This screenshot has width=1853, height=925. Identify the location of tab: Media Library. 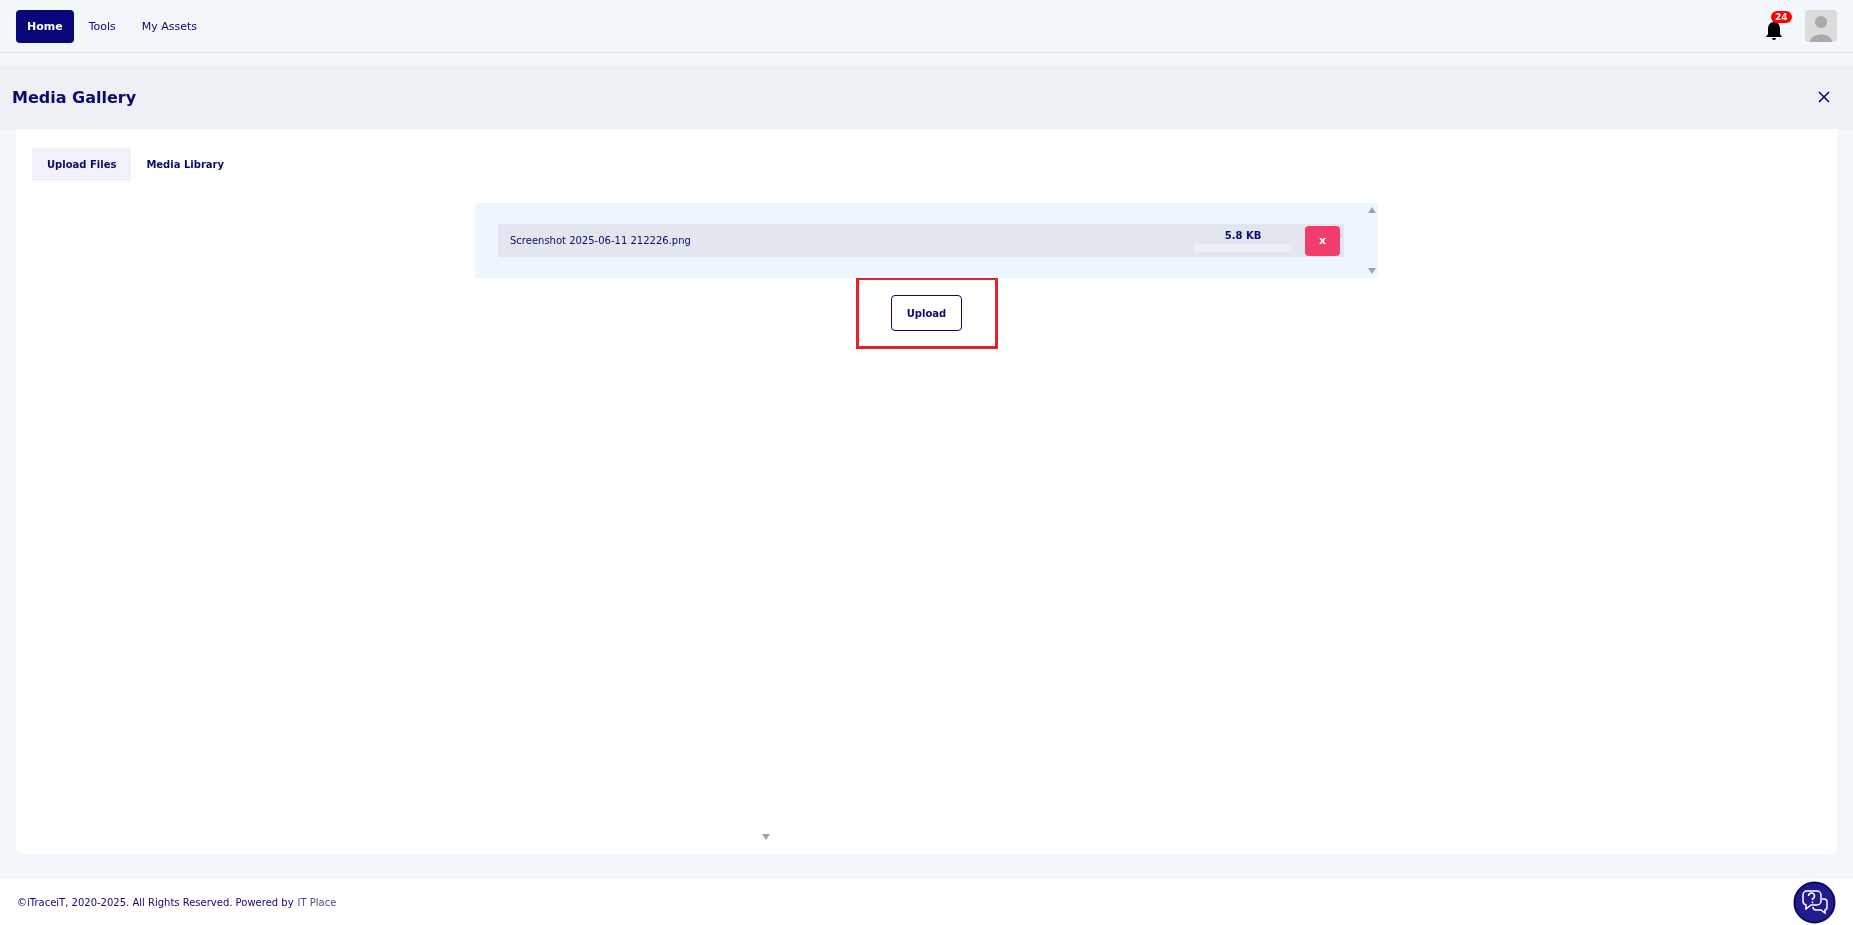
(185, 164).